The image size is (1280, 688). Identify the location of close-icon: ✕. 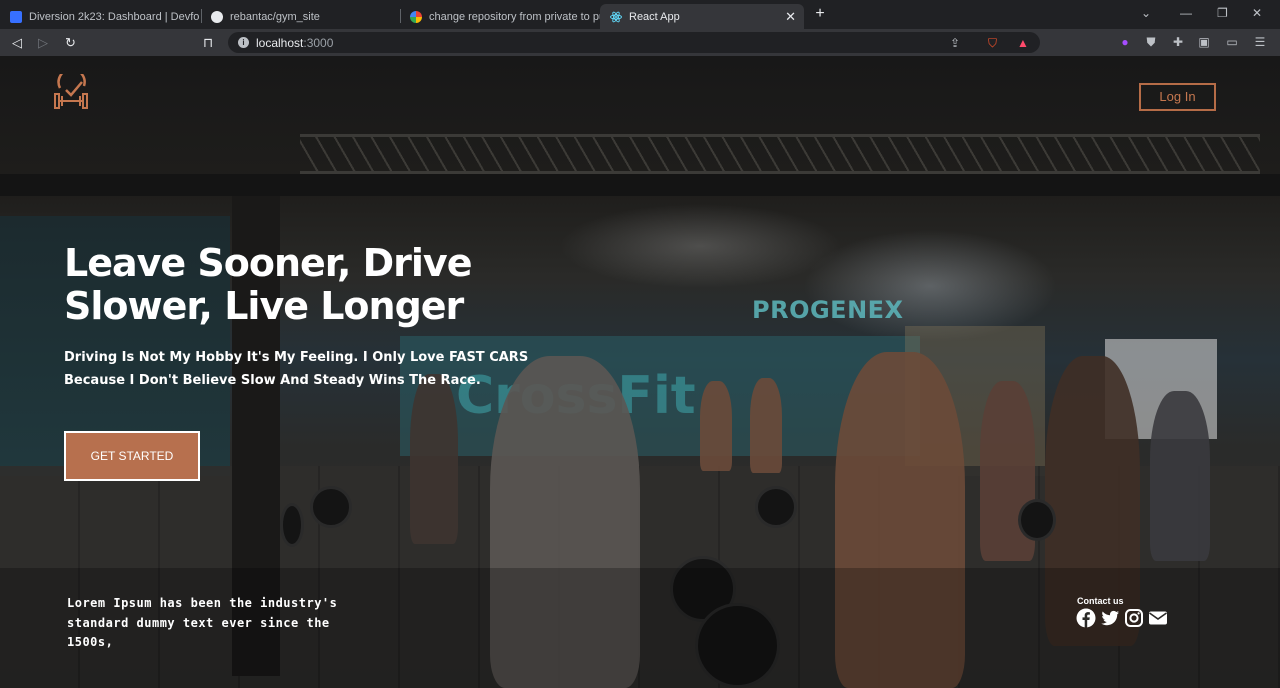
(790, 17).